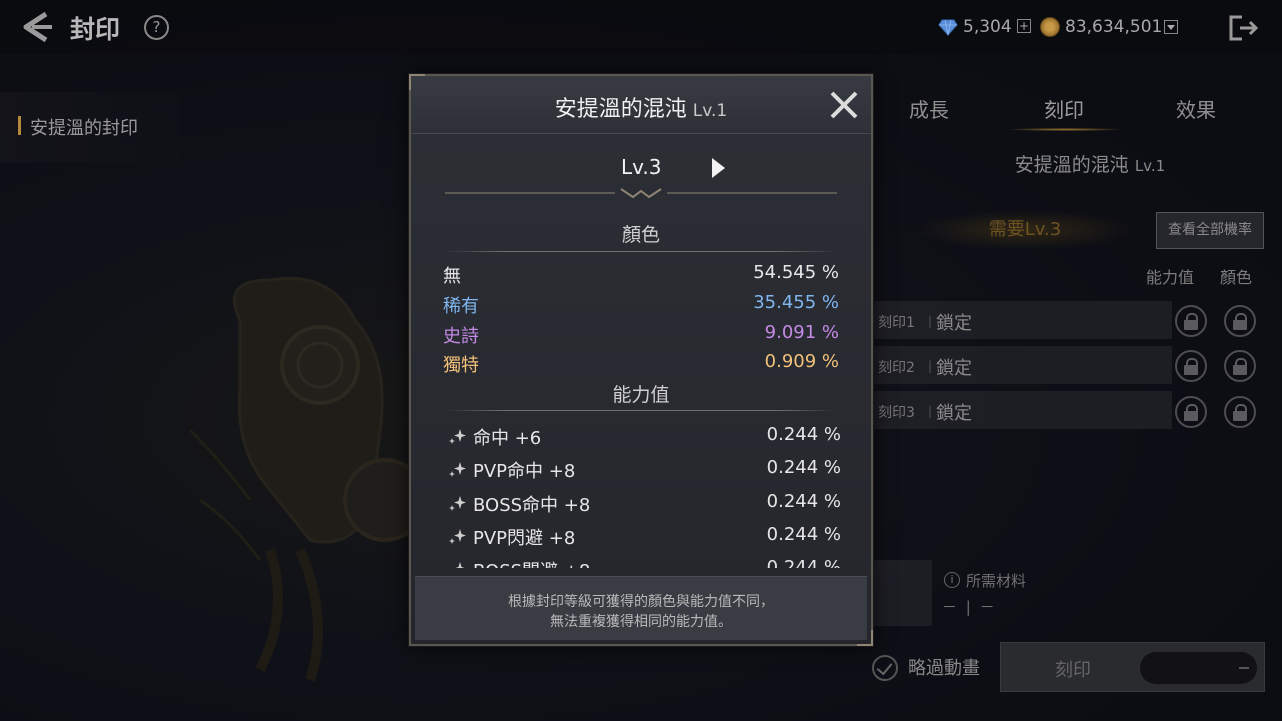 This screenshot has height=721, width=1282. What do you see at coordinates (1210, 230) in the screenshot?
I see `view-all-probabilities-button: 查看全部機率` at bounding box center [1210, 230].